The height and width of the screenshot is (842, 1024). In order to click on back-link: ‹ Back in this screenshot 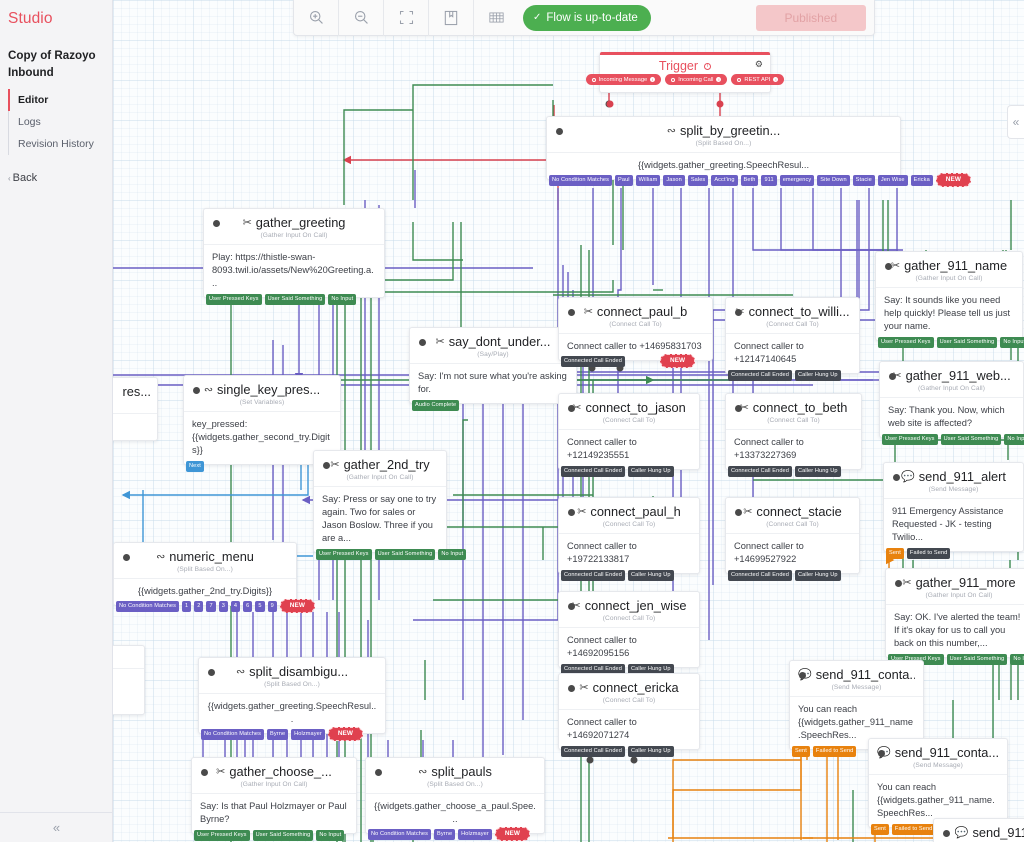, I will do `click(22, 178)`.